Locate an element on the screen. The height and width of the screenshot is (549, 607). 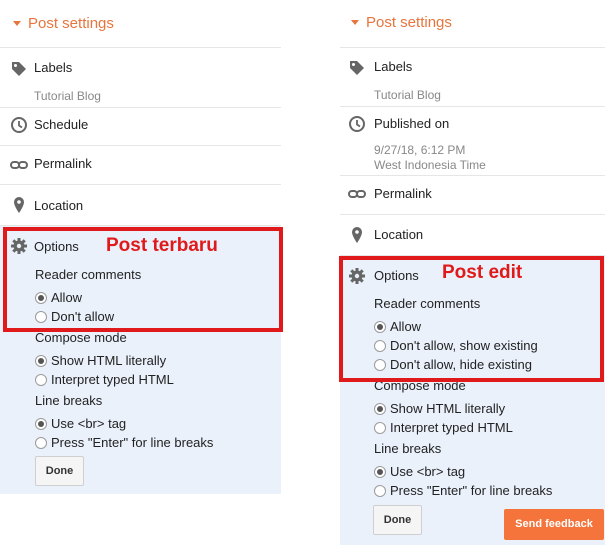
published-title: Published on is located at coordinates (412, 123).